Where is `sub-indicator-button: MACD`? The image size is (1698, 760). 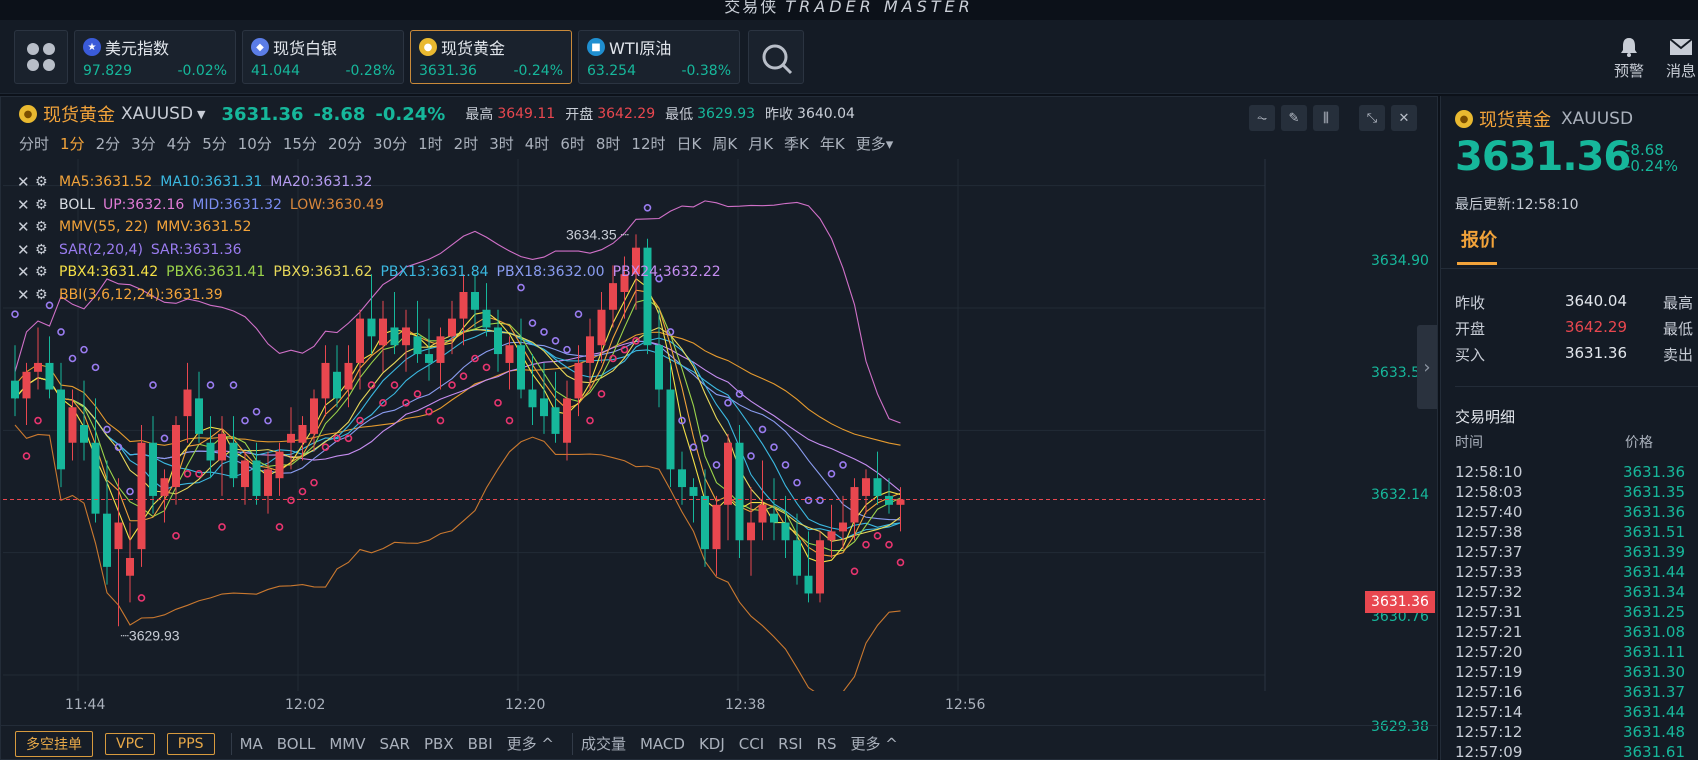 sub-indicator-button: MACD is located at coordinates (662, 744).